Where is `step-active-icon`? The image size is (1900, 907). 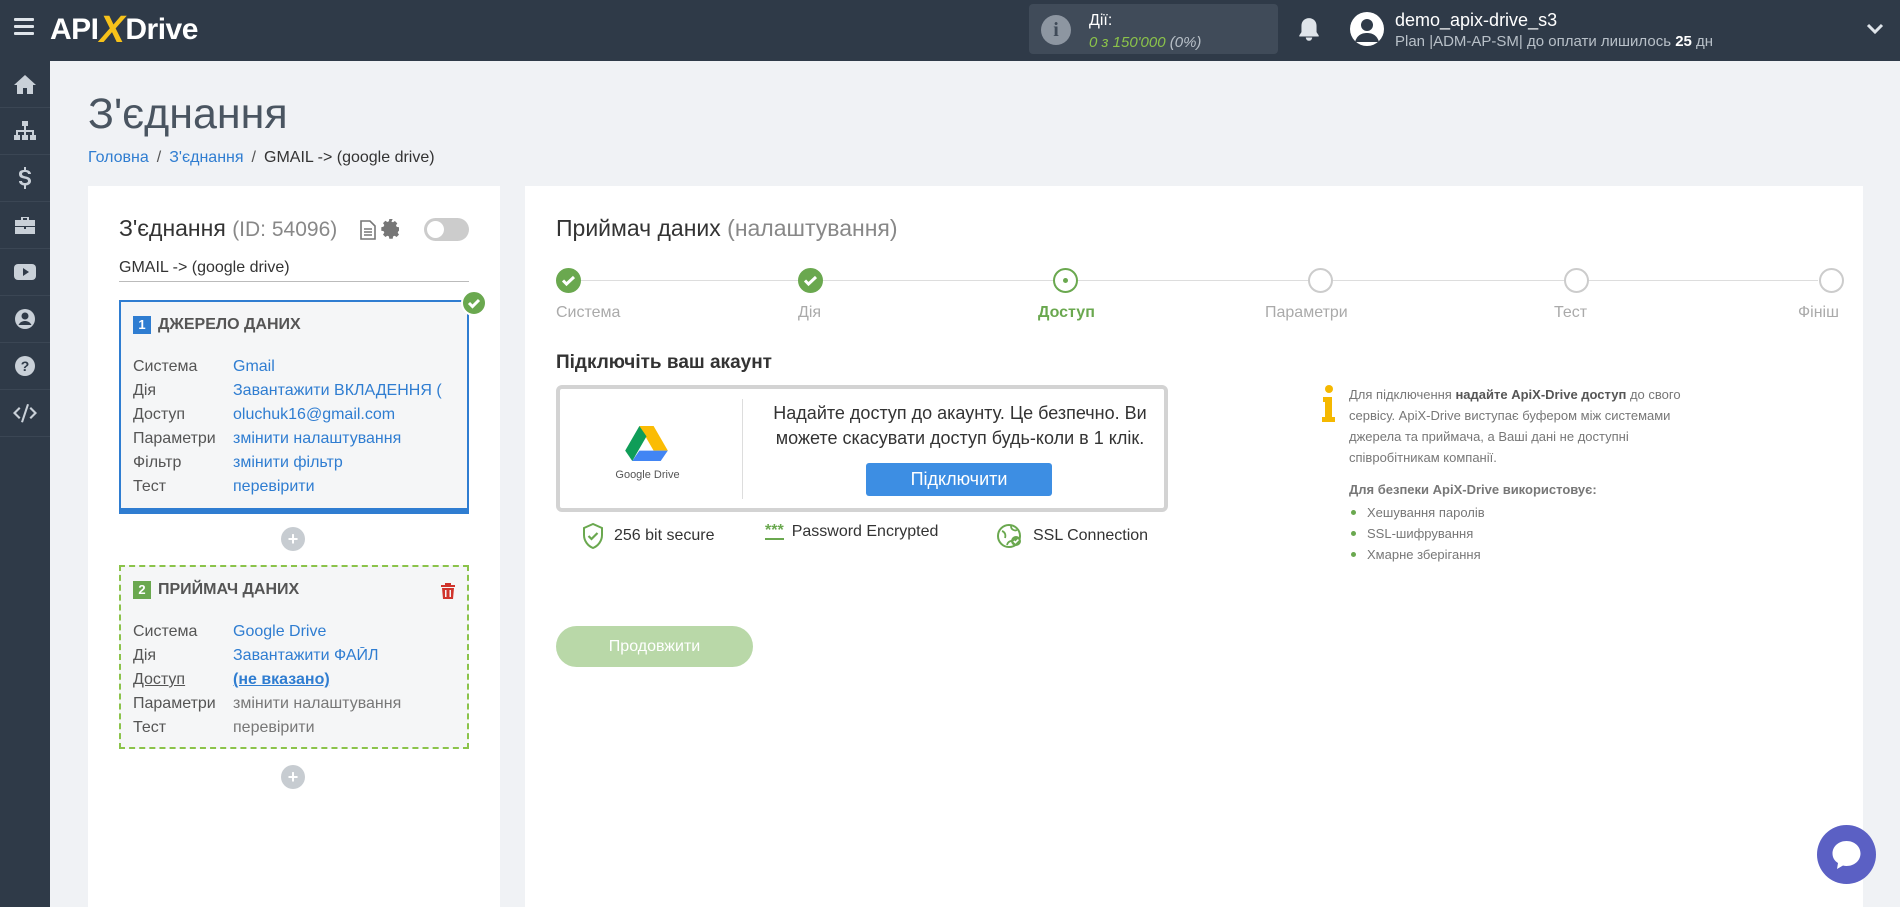 step-active-icon is located at coordinates (1065, 280).